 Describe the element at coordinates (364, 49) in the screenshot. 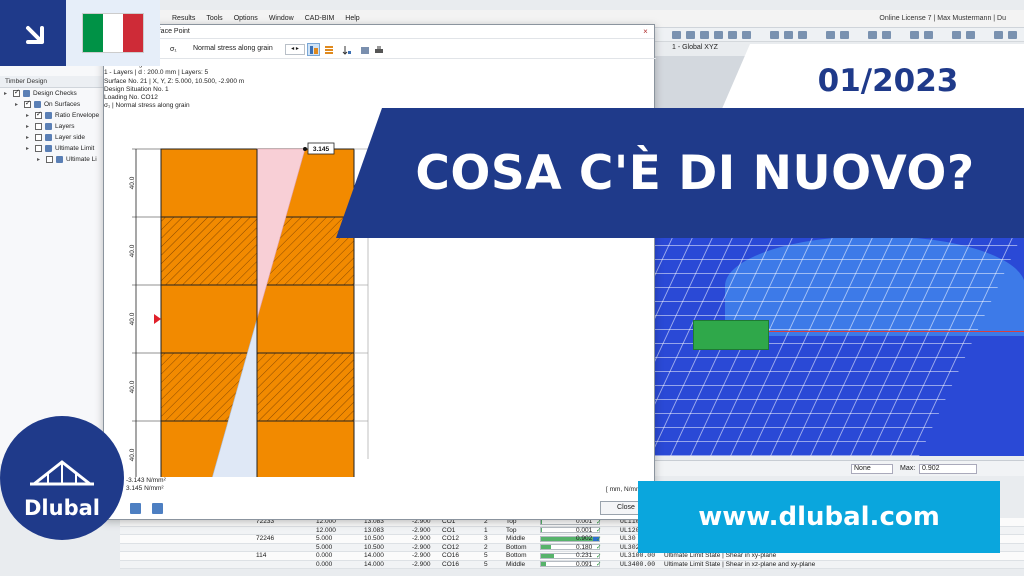

I see `export-button` at that location.